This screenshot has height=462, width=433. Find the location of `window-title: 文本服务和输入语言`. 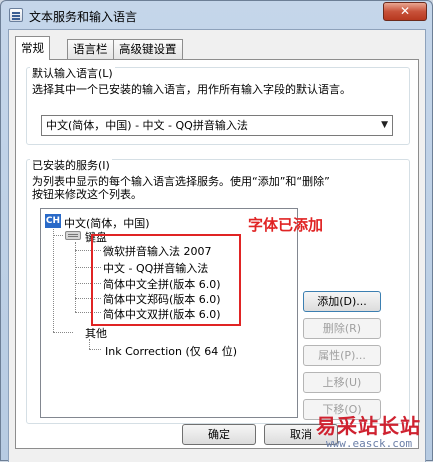

window-title: 文本服务和输入语言 is located at coordinates (83, 17).